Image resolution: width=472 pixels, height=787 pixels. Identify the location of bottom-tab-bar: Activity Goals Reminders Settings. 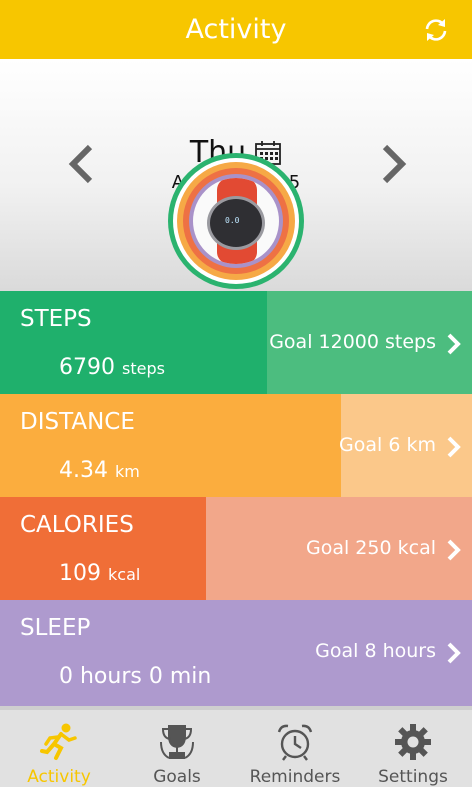
(236, 746).